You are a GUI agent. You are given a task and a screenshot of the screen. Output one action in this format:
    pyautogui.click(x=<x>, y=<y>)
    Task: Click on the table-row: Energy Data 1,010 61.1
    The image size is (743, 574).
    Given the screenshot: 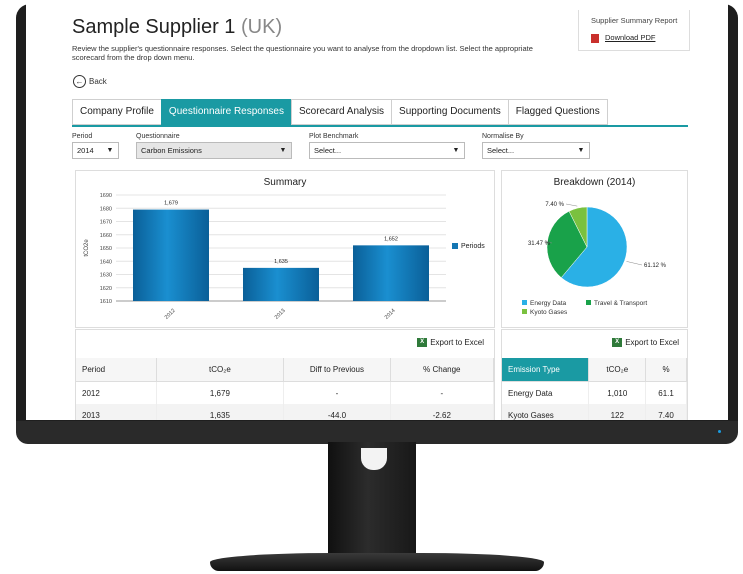 What is the action you would take?
    pyautogui.click(x=594, y=392)
    